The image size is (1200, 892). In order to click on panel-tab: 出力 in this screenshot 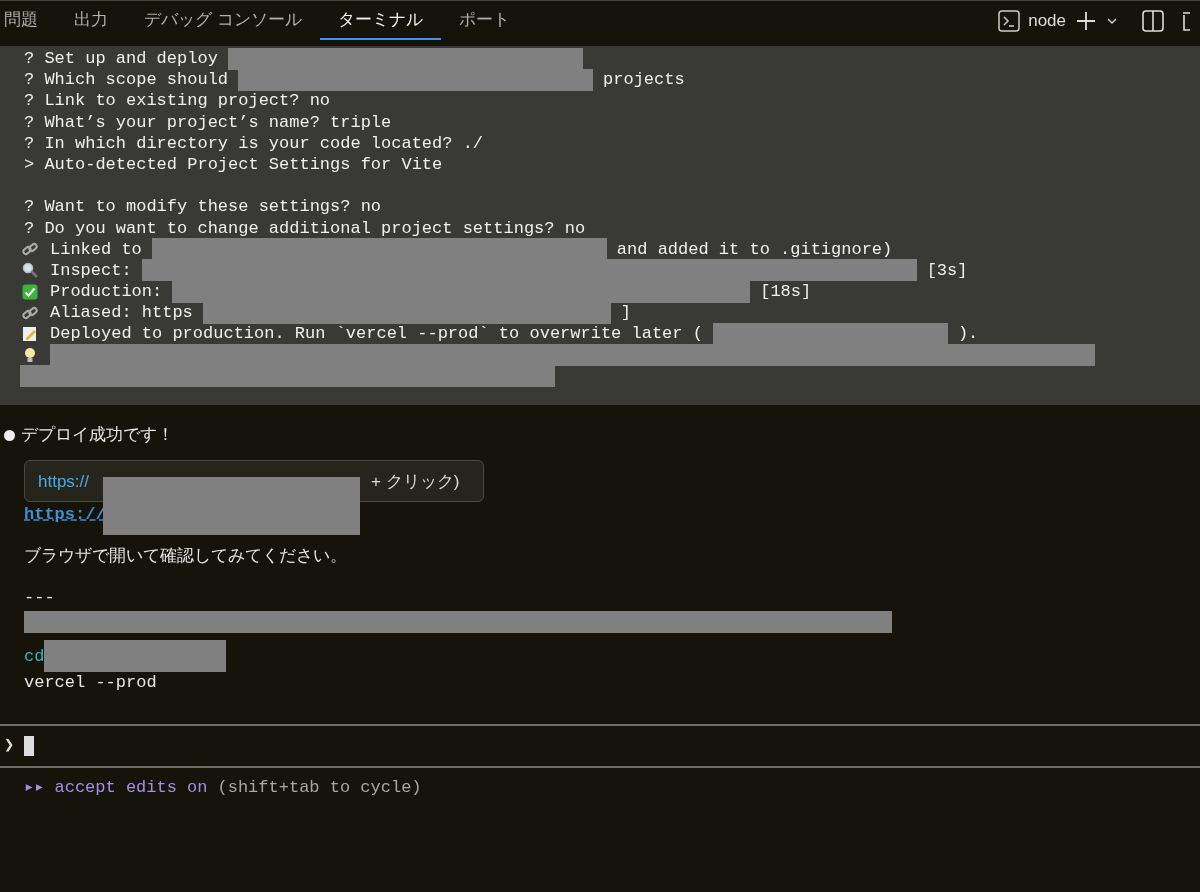, I will do `click(91, 20)`.